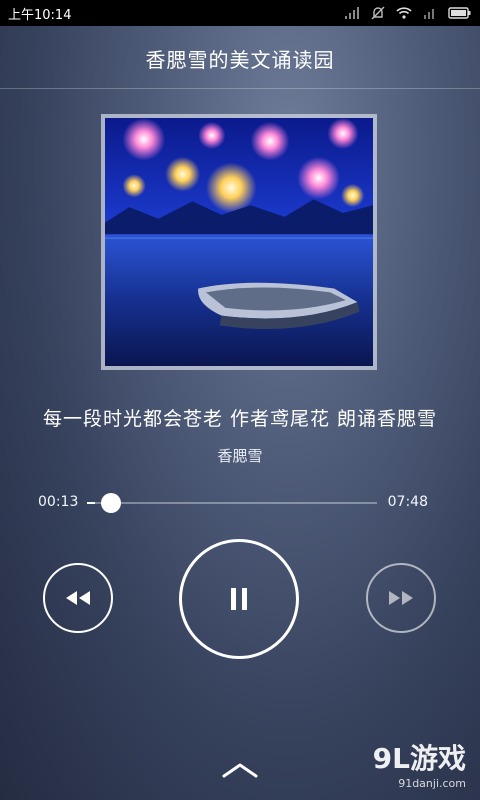 The height and width of the screenshot is (800, 480). I want to click on rewind-icon, so click(78, 598).